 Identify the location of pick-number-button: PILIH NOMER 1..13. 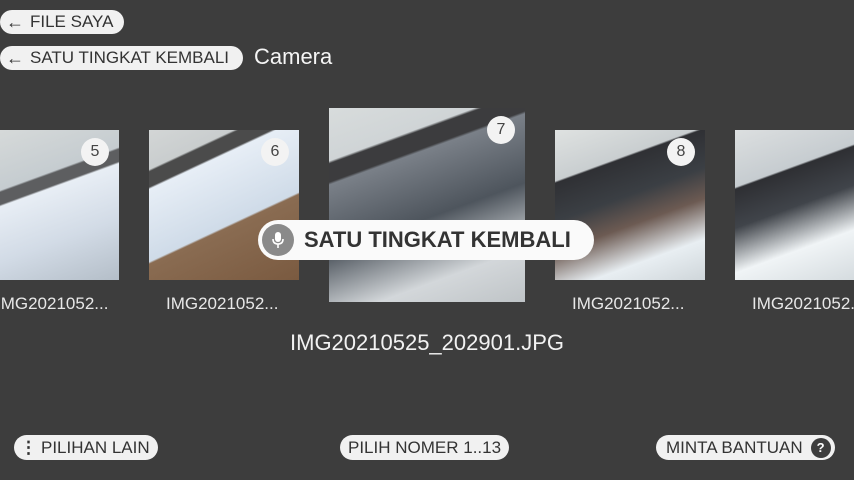
(425, 447).